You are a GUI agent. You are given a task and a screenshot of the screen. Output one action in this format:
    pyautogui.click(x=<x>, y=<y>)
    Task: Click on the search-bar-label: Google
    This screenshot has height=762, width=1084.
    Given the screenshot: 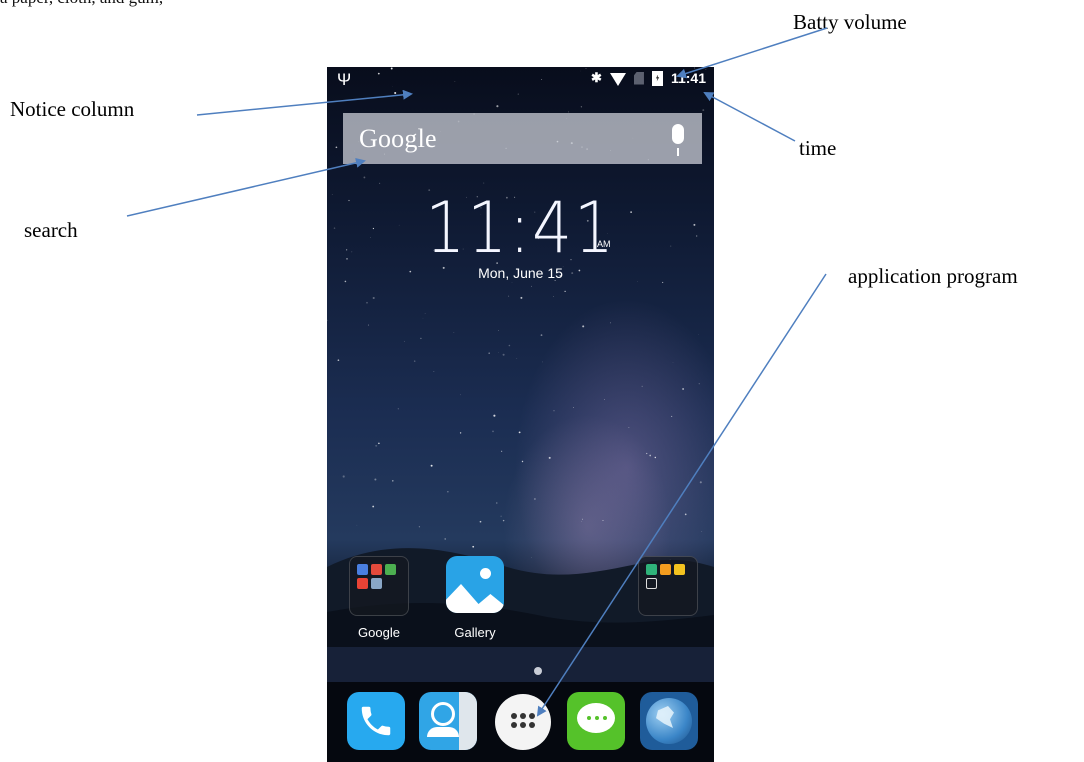 What is the action you would take?
    pyautogui.click(x=398, y=138)
    